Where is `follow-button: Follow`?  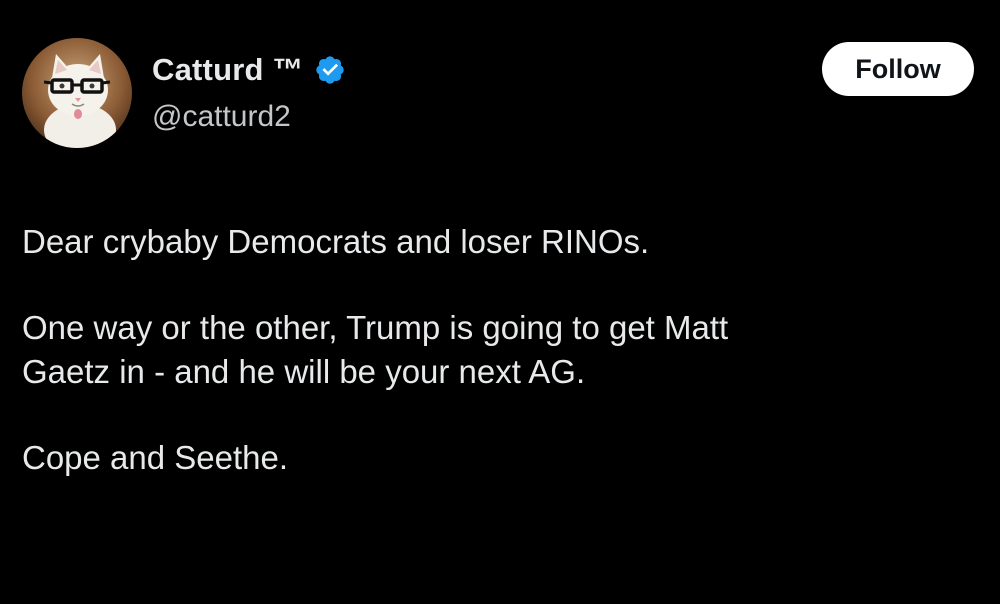
follow-button: Follow is located at coordinates (898, 69).